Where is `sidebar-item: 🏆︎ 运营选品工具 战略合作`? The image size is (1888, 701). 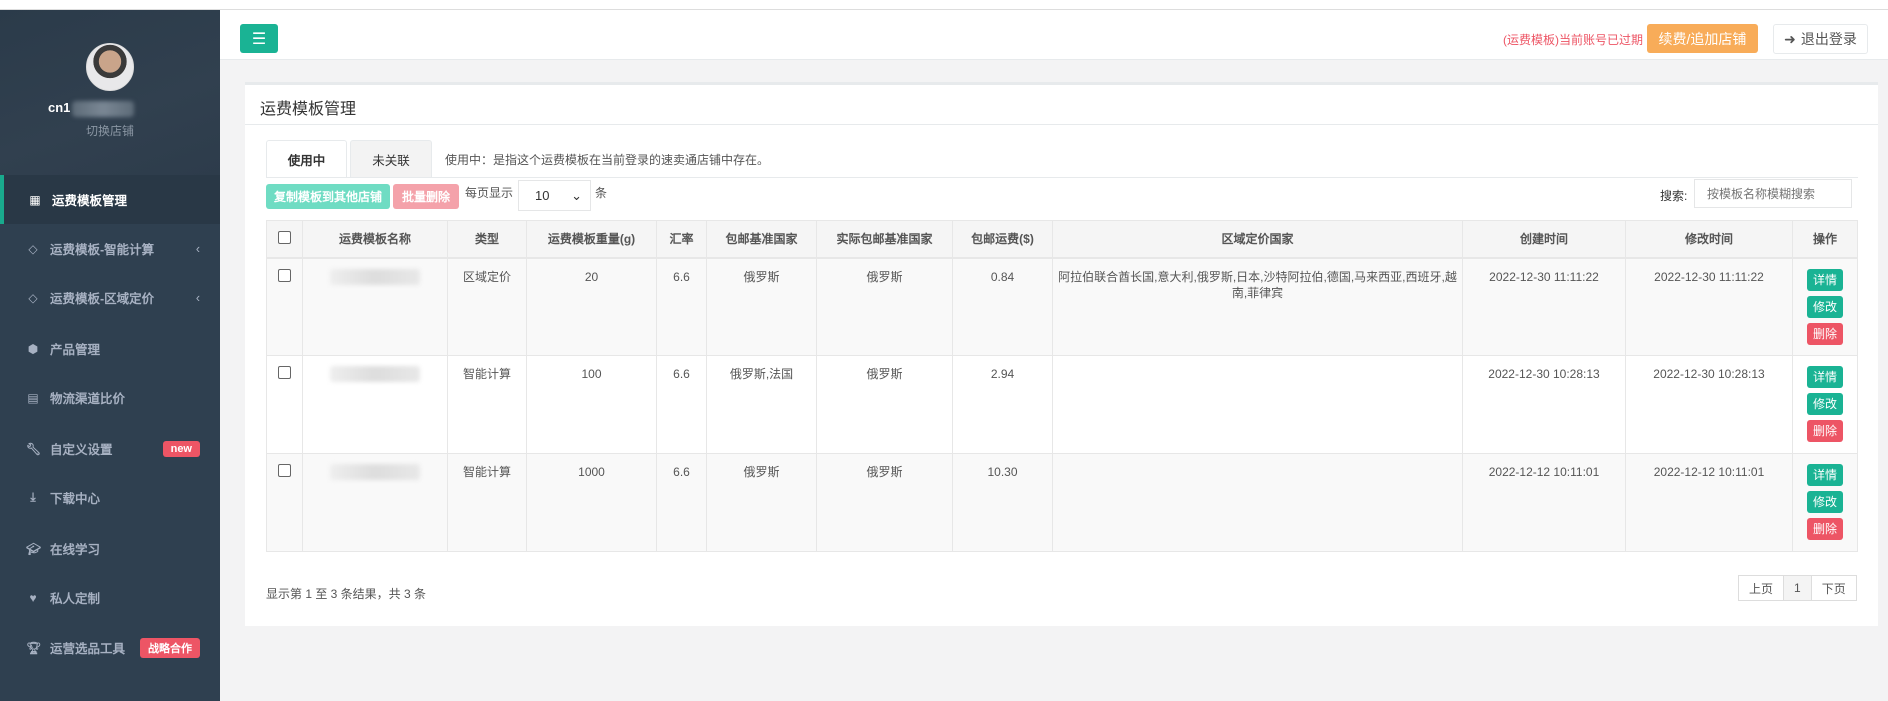 sidebar-item: 🏆︎ 运营选品工具 战略合作 is located at coordinates (110, 647).